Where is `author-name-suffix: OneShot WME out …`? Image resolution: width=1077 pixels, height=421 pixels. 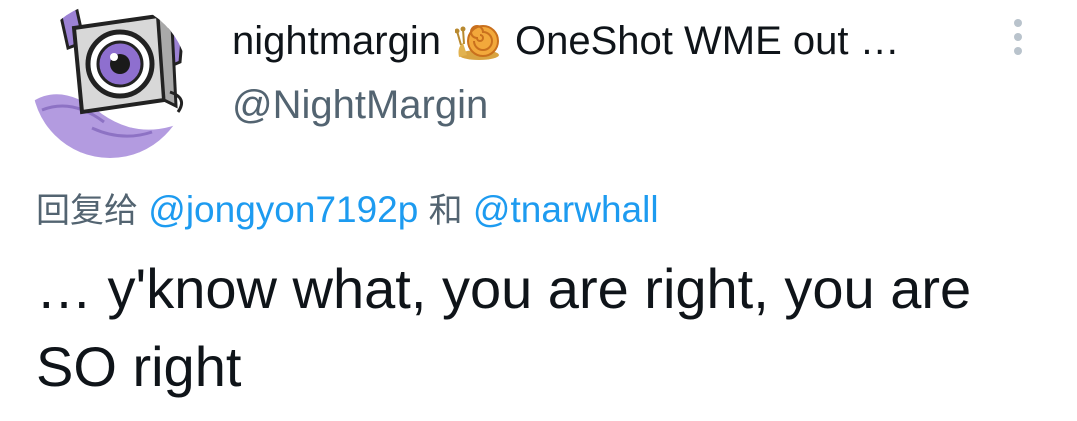 author-name-suffix: OneShot WME out … is located at coordinates (707, 41).